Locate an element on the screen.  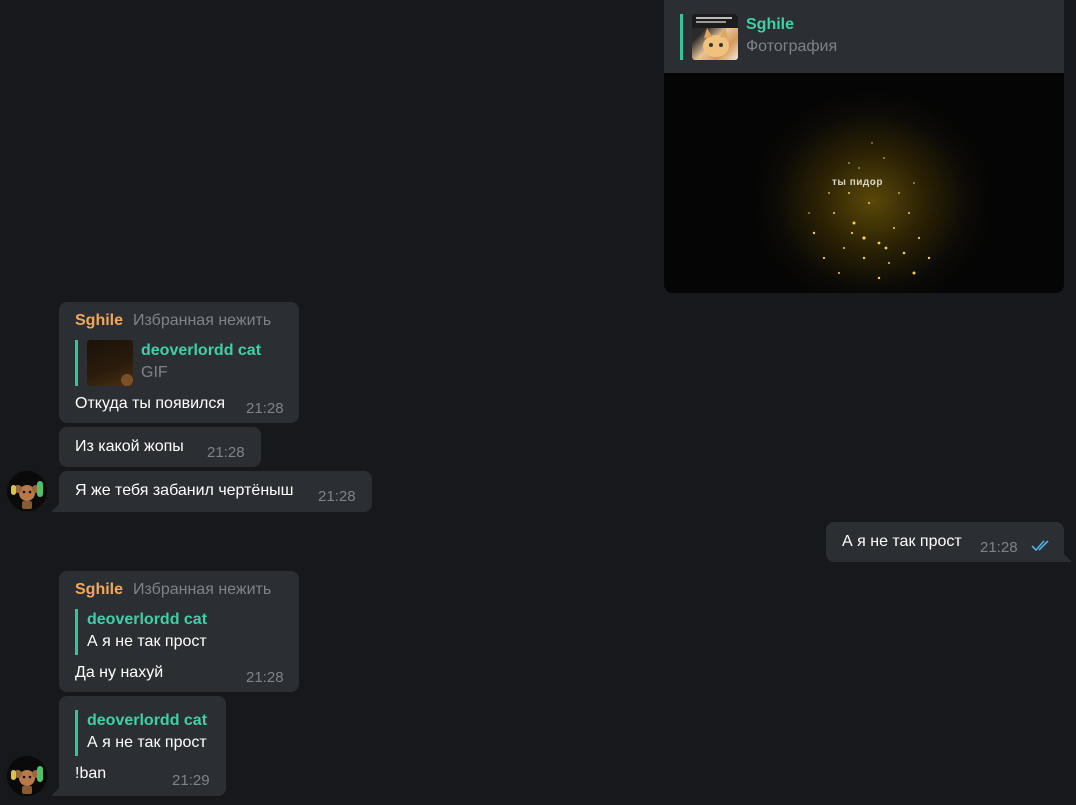
photo-attachment: ты пидор is located at coordinates (864, 183).